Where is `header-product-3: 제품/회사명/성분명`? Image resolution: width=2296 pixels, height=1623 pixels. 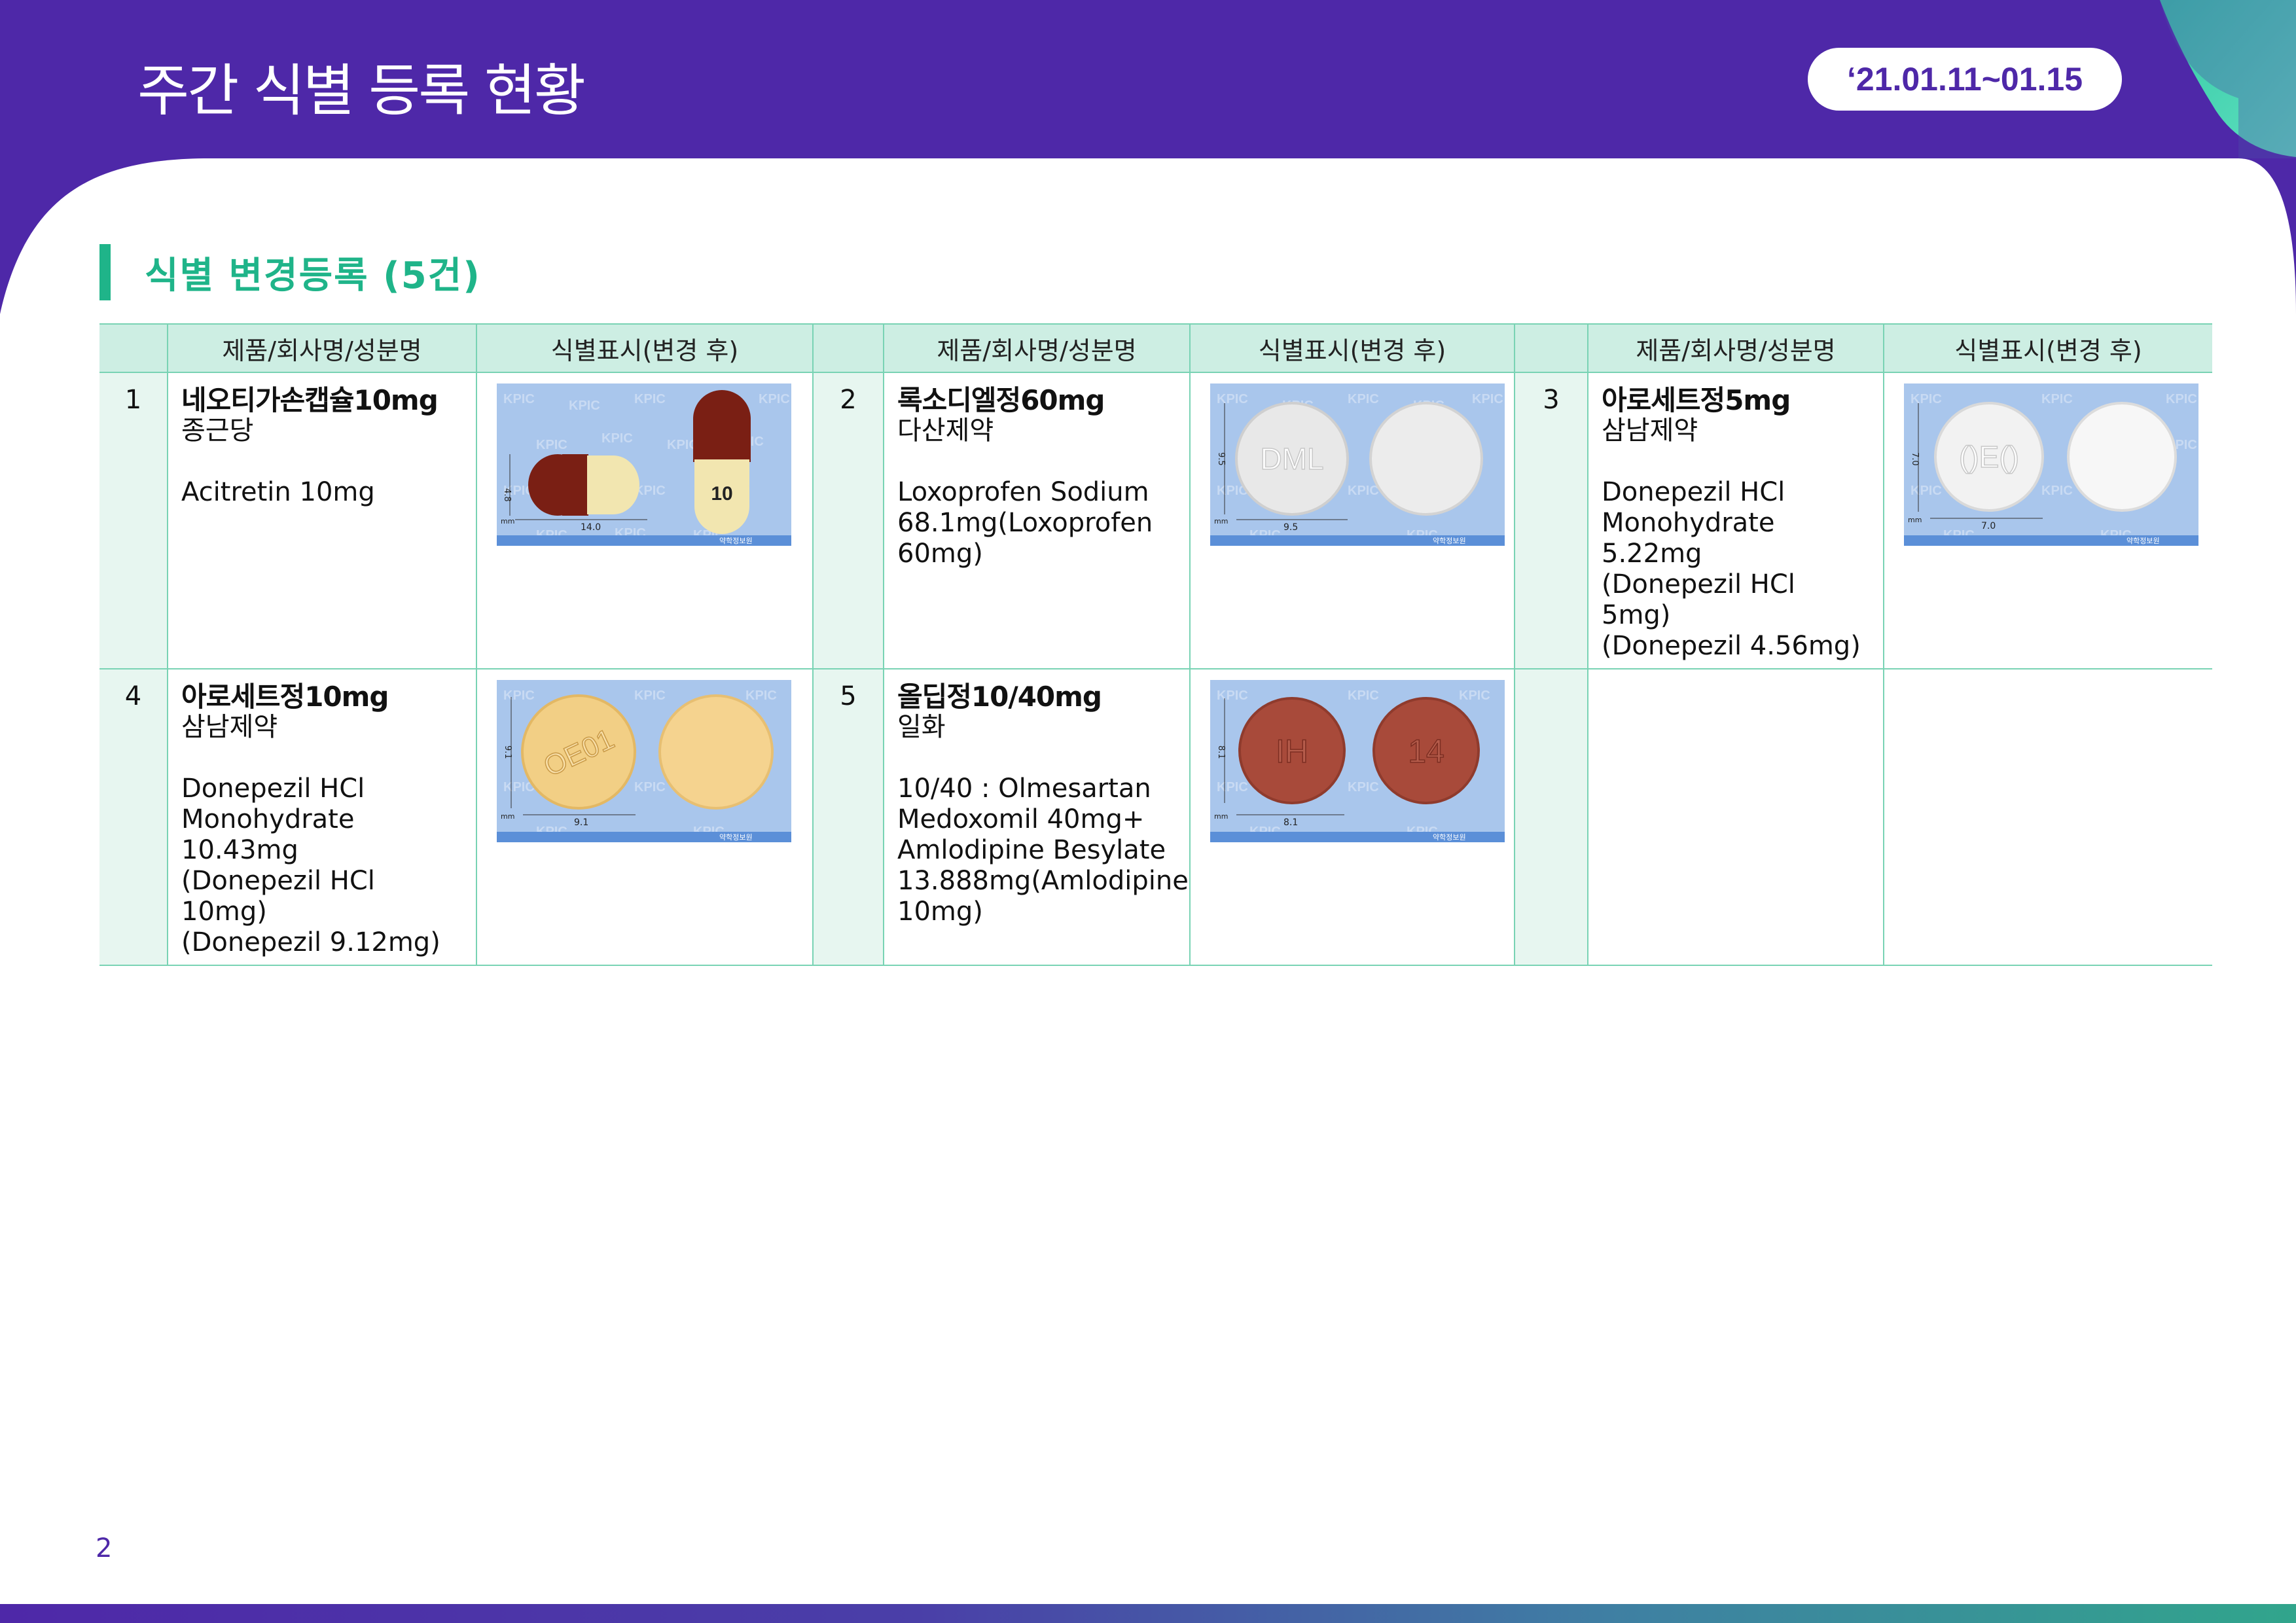
header-product-3: 제품/회사명/성분명 is located at coordinates (1735, 348).